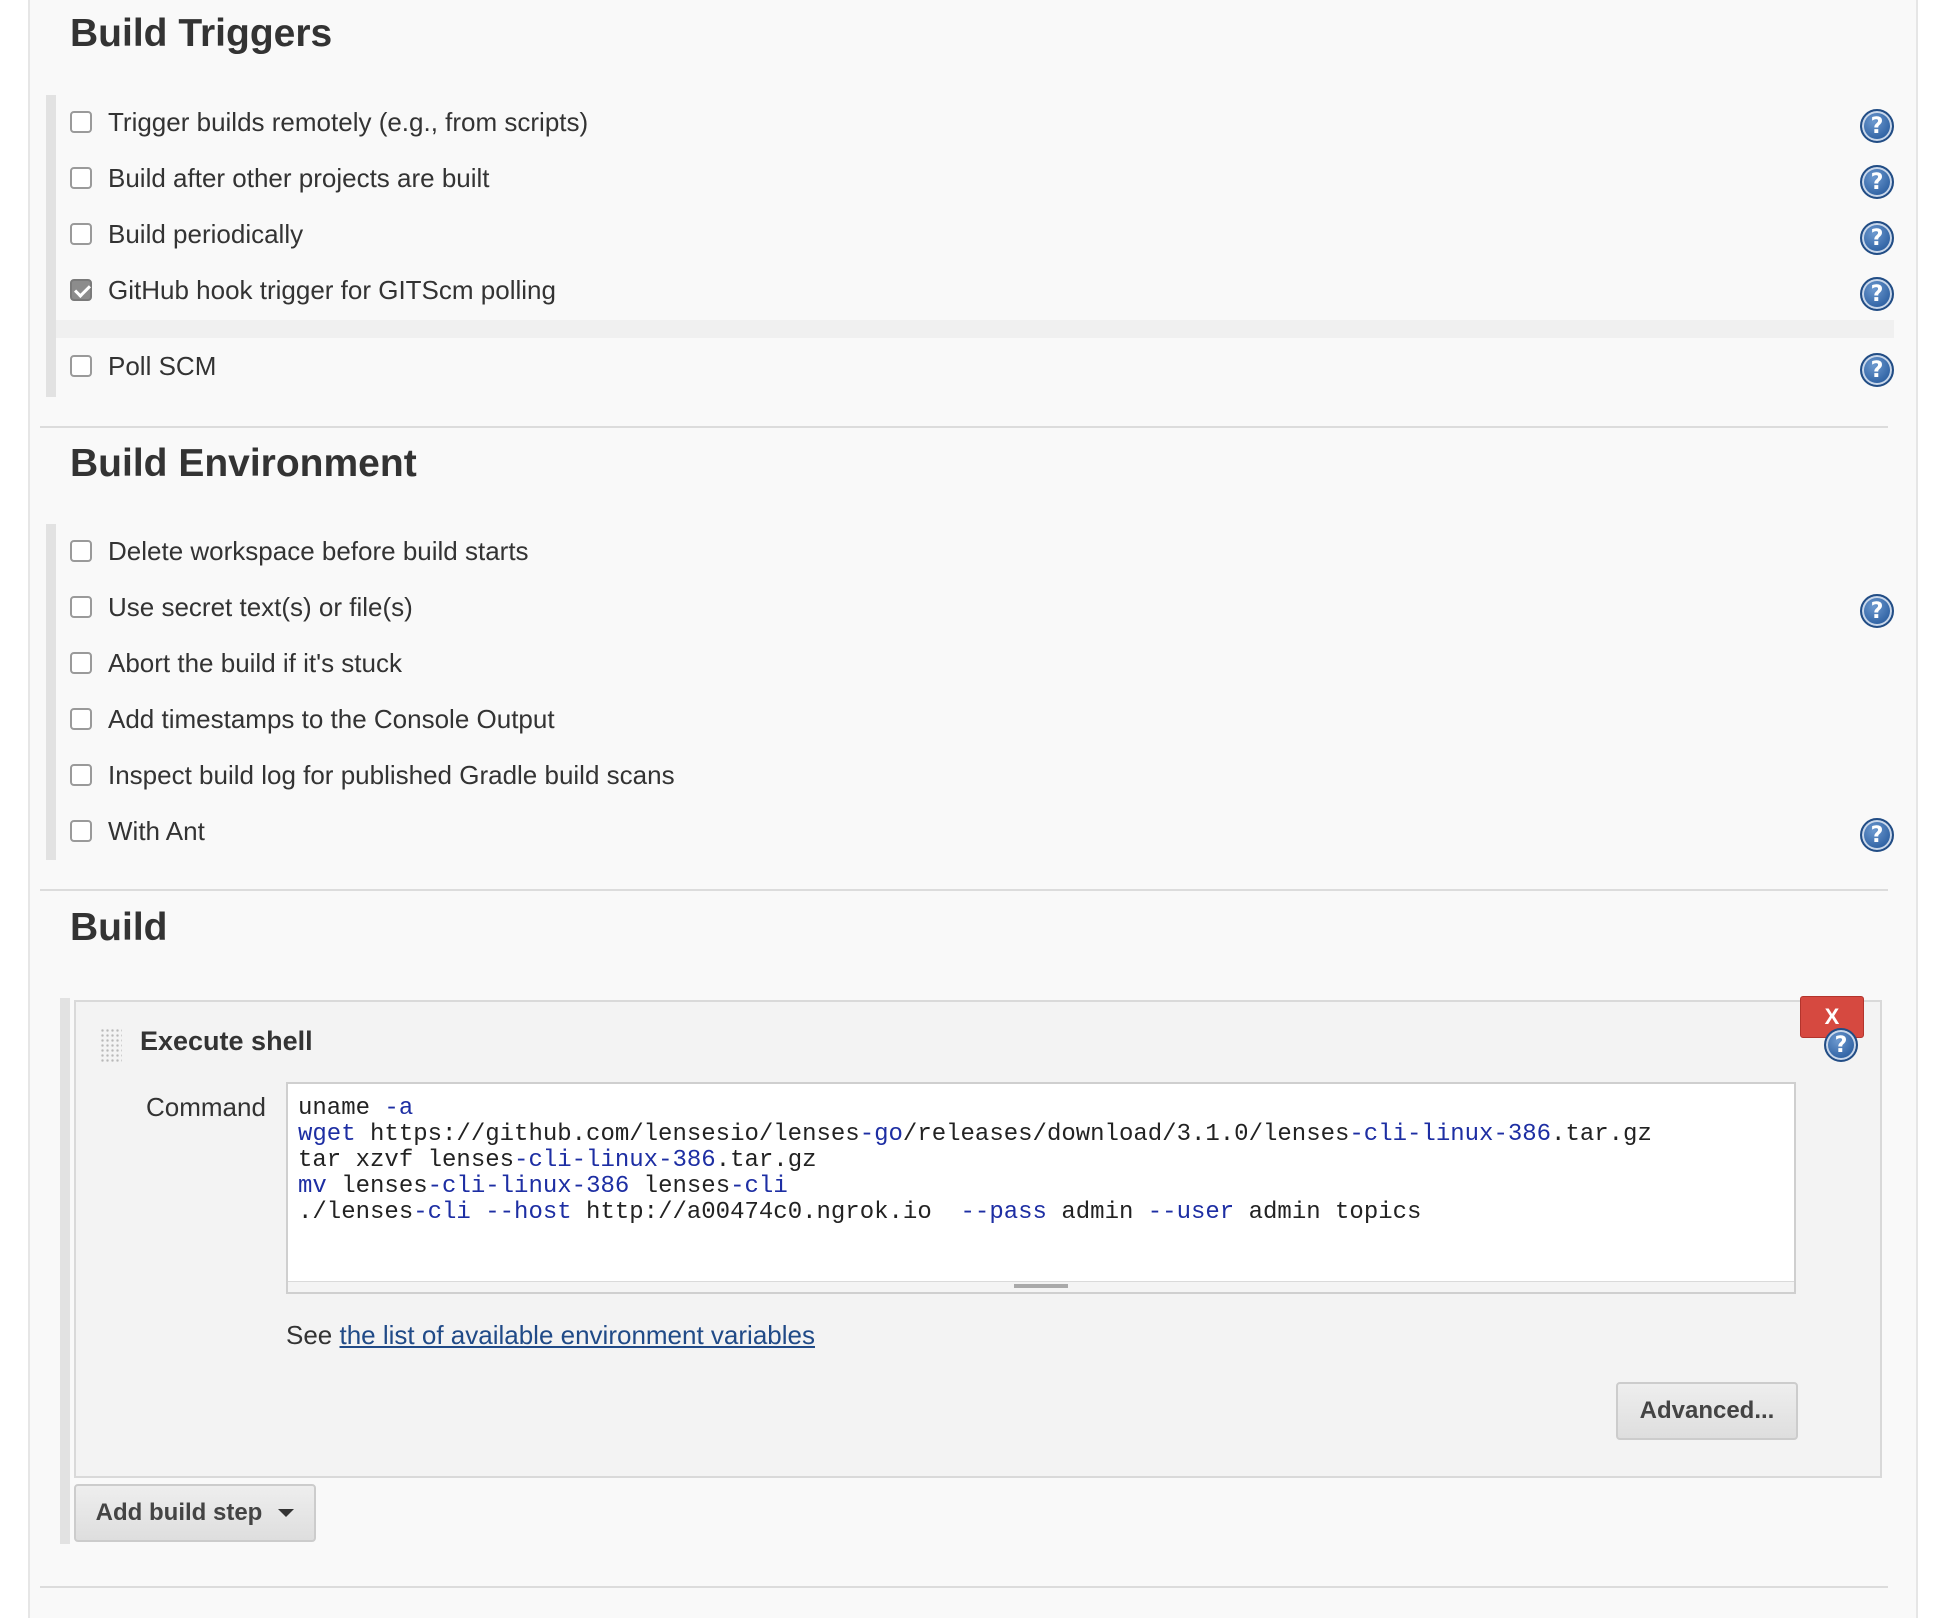  Describe the element at coordinates (81, 551) in the screenshot. I see `delete-workspace-checkbox` at that location.